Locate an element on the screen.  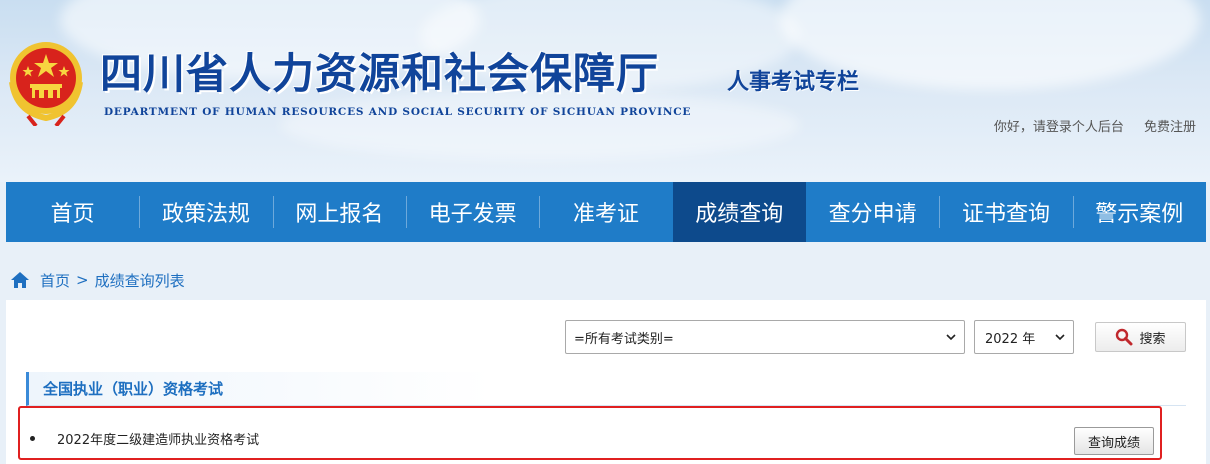
nav-item-policy: 政策法规 is located at coordinates (205, 212).